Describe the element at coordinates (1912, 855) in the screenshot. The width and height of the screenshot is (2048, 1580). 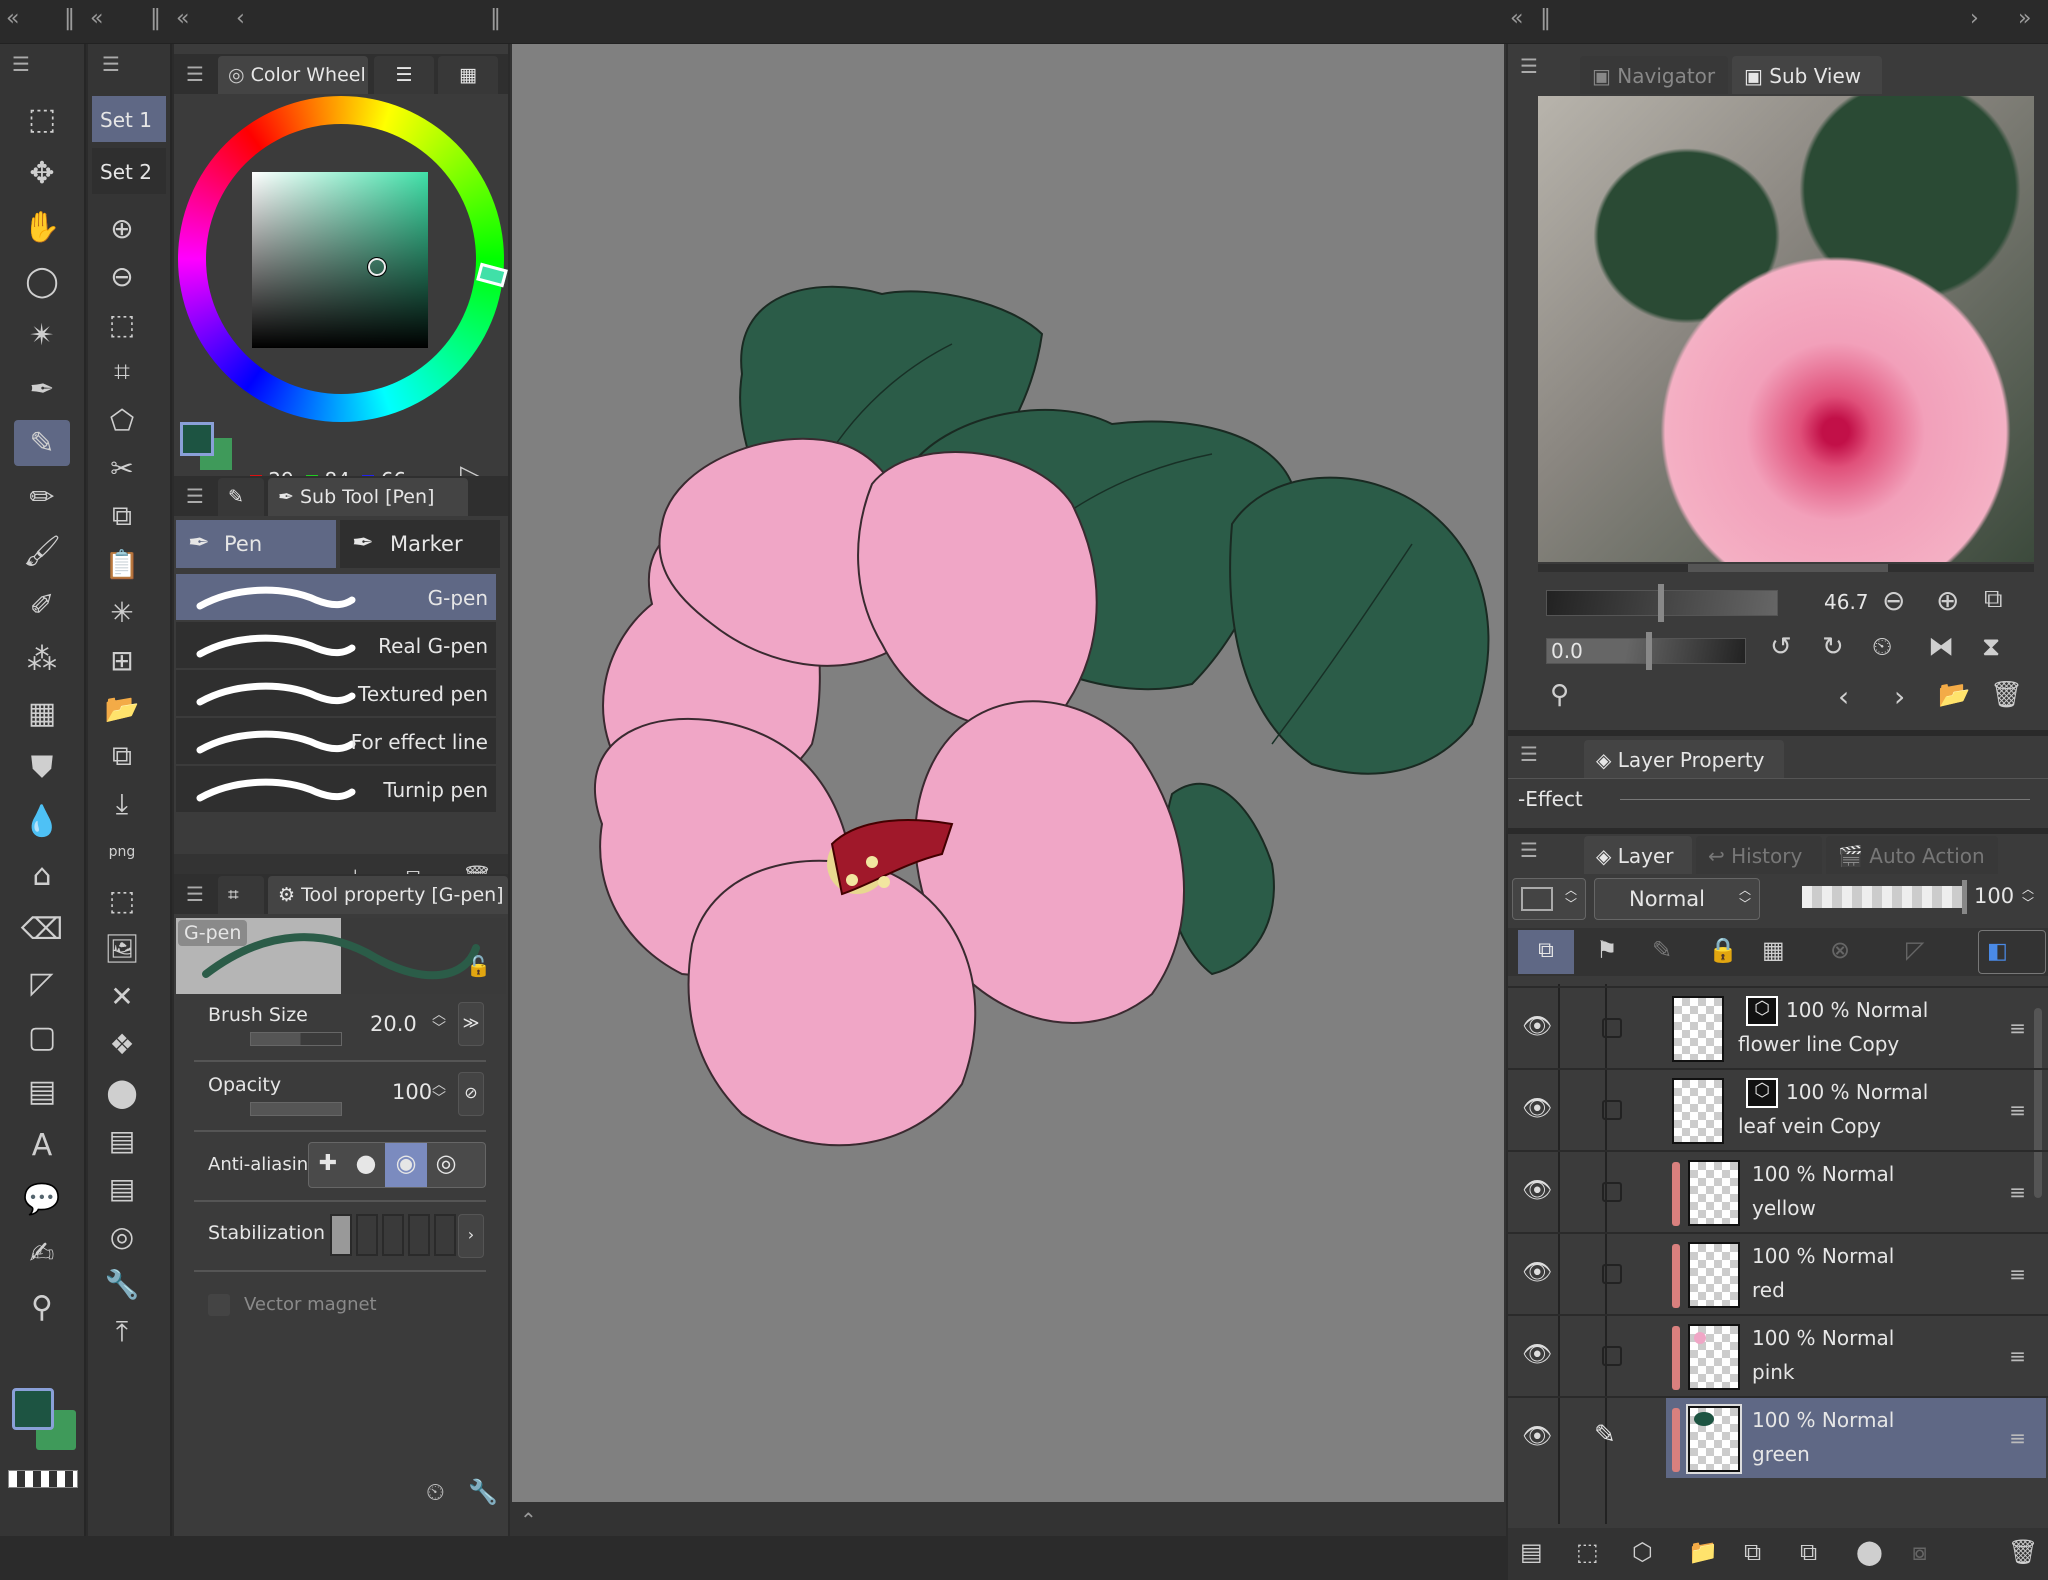
I see `tab-auto-action: 🎬 Auto Action` at that location.